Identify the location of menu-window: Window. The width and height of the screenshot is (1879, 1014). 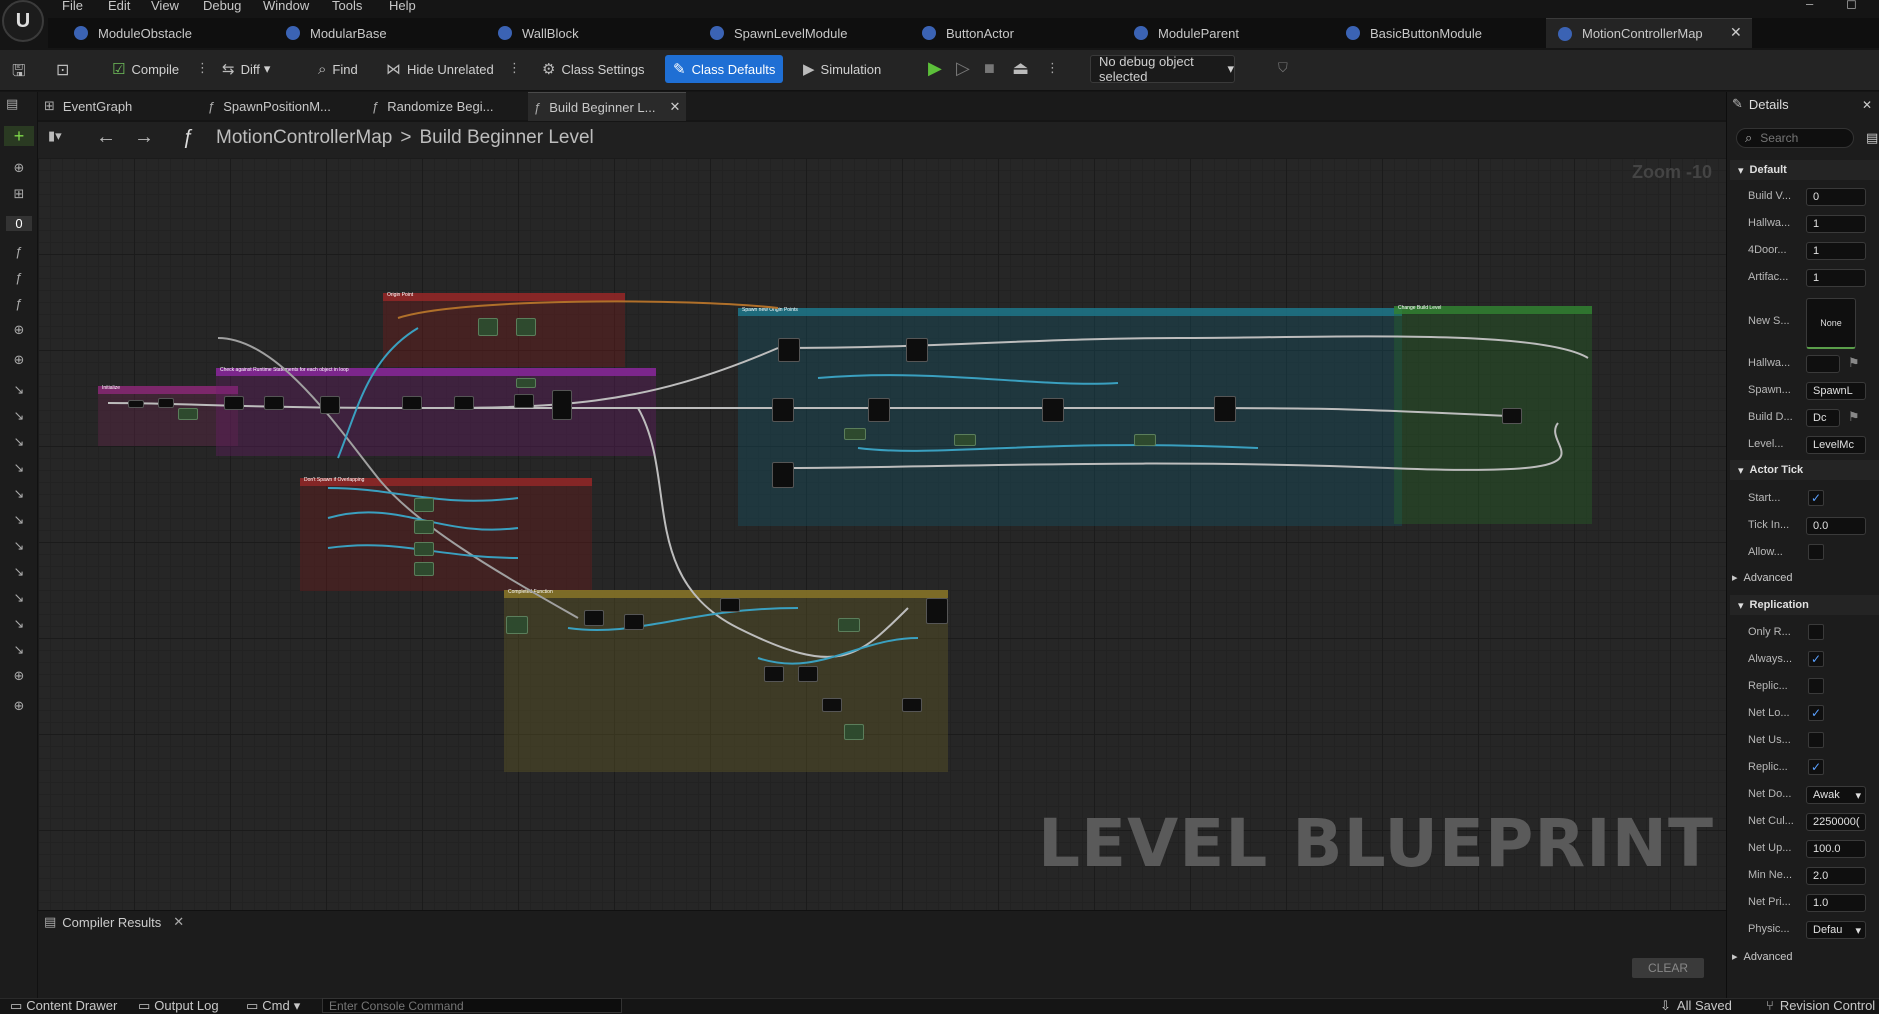
(286, 6).